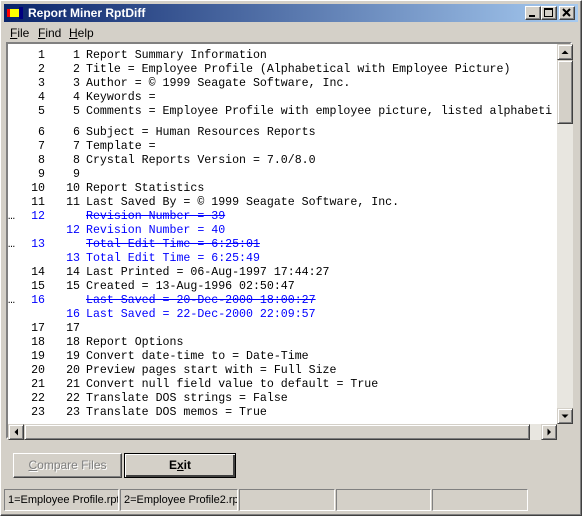 The width and height of the screenshot is (582, 516). I want to click on compare-files-accel: C, so click(33, 465).